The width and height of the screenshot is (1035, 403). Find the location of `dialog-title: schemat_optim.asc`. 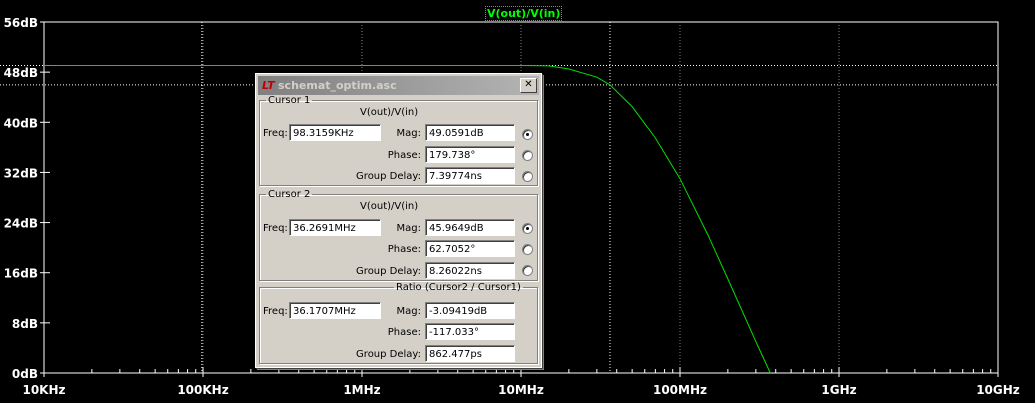

dialog-title: schemat_optim.asc is located at coordinates (337, 85).